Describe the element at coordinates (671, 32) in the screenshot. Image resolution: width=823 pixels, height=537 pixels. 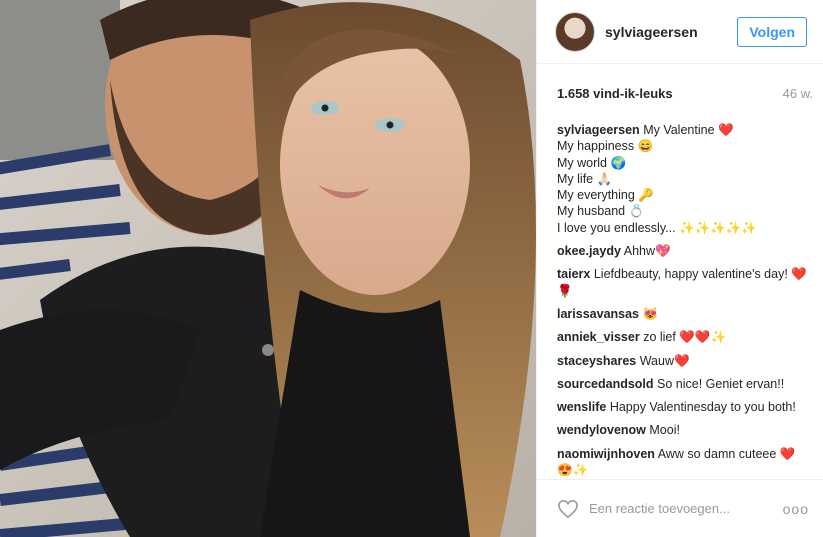
I see `username-link: sylviageersen` at that location.